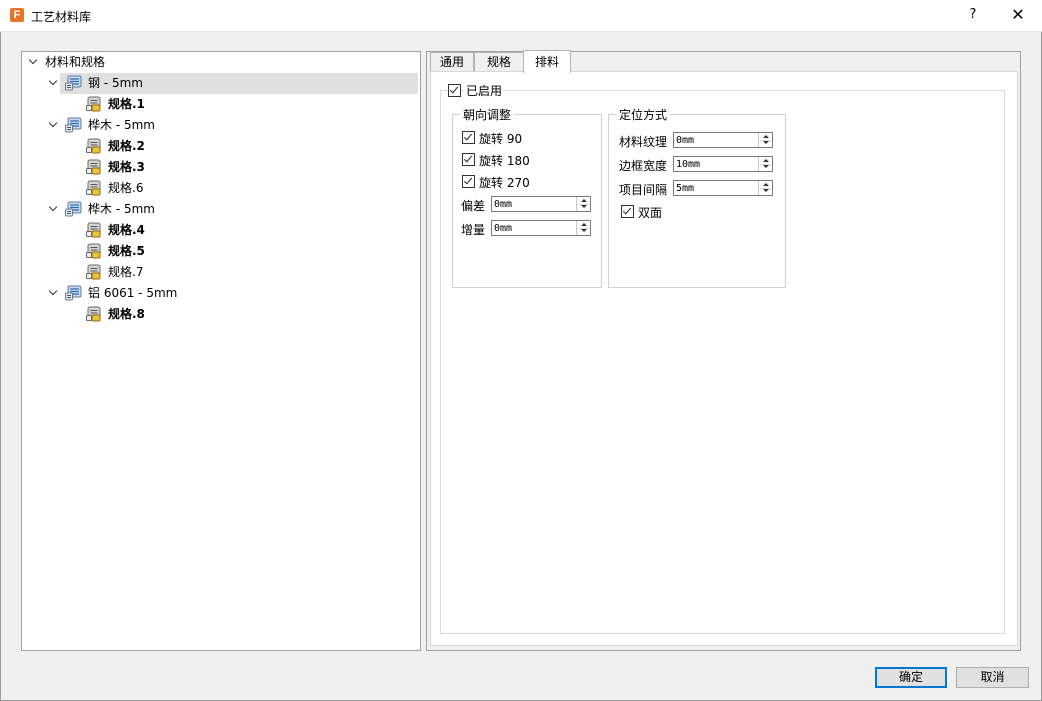  Describe the element at coordinates (468, 159) in the screenshot. I see `rotate-180-checkbox` at that location.